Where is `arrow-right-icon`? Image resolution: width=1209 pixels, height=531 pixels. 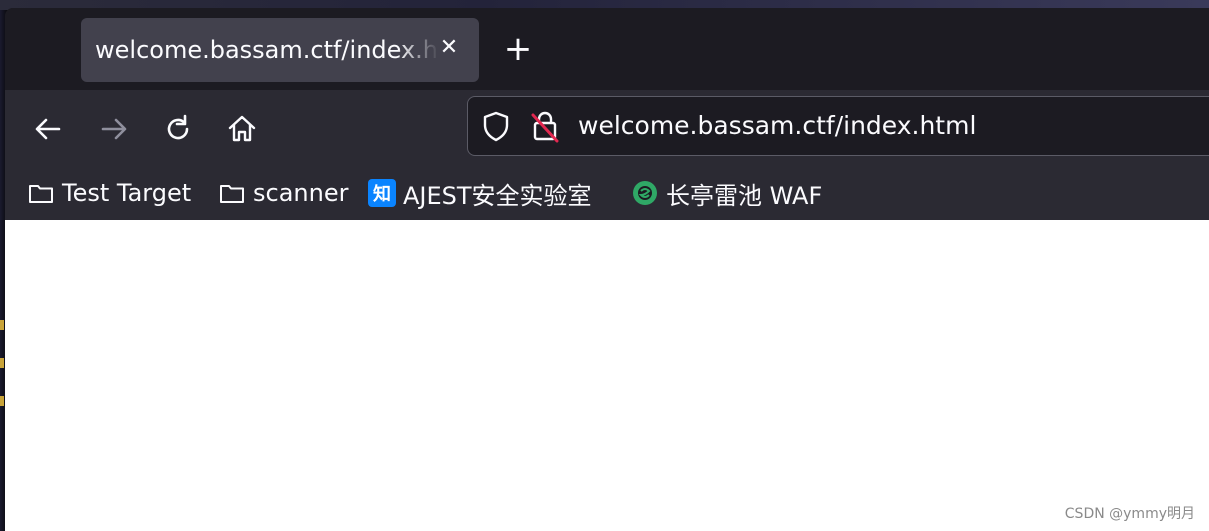
arrow-right-icon is located at coordinates (114, 129).